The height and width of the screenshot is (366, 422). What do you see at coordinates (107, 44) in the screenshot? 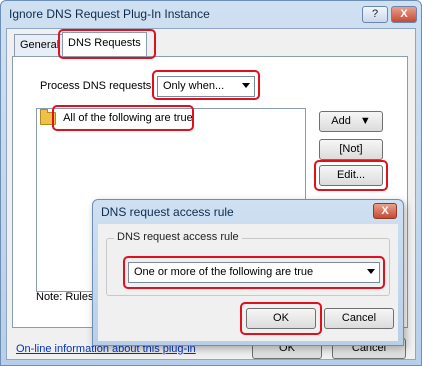
I see `highlight-tab` at bounding box center [107, 44].